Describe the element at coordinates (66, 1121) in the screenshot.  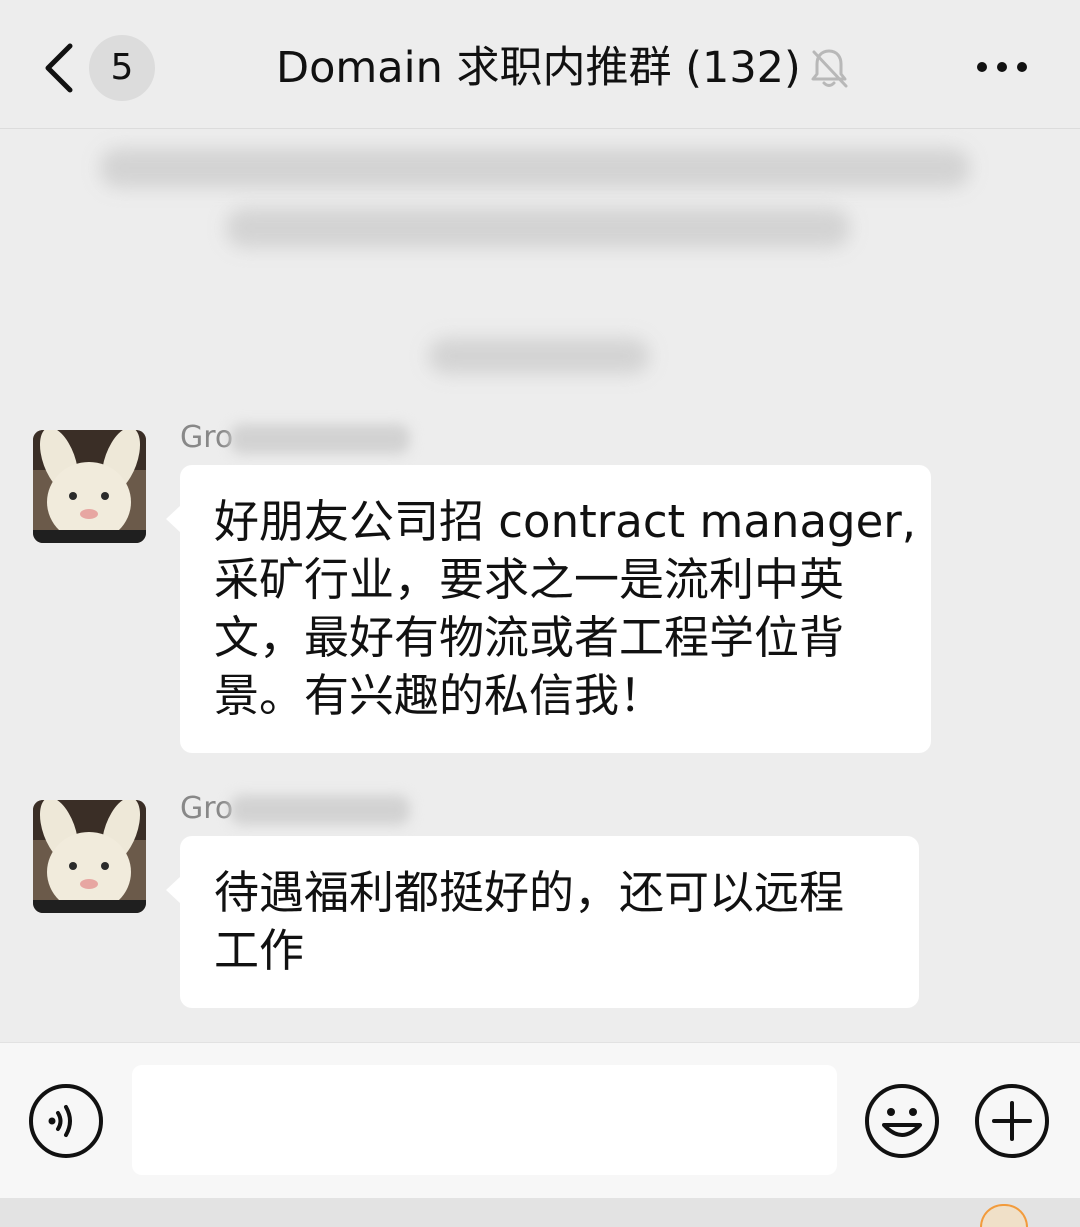
I see `voice-input-icon` at that location.